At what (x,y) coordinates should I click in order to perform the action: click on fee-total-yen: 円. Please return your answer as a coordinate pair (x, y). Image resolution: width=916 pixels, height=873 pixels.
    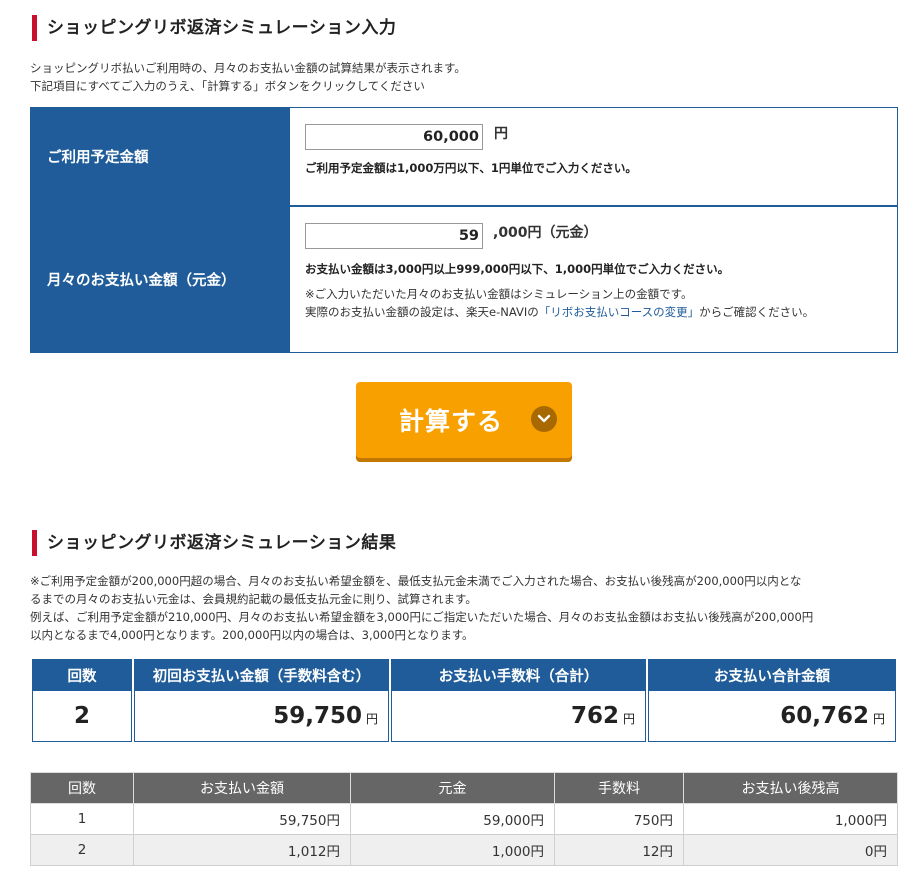
    Looking at the image, I should click on (628, 719).